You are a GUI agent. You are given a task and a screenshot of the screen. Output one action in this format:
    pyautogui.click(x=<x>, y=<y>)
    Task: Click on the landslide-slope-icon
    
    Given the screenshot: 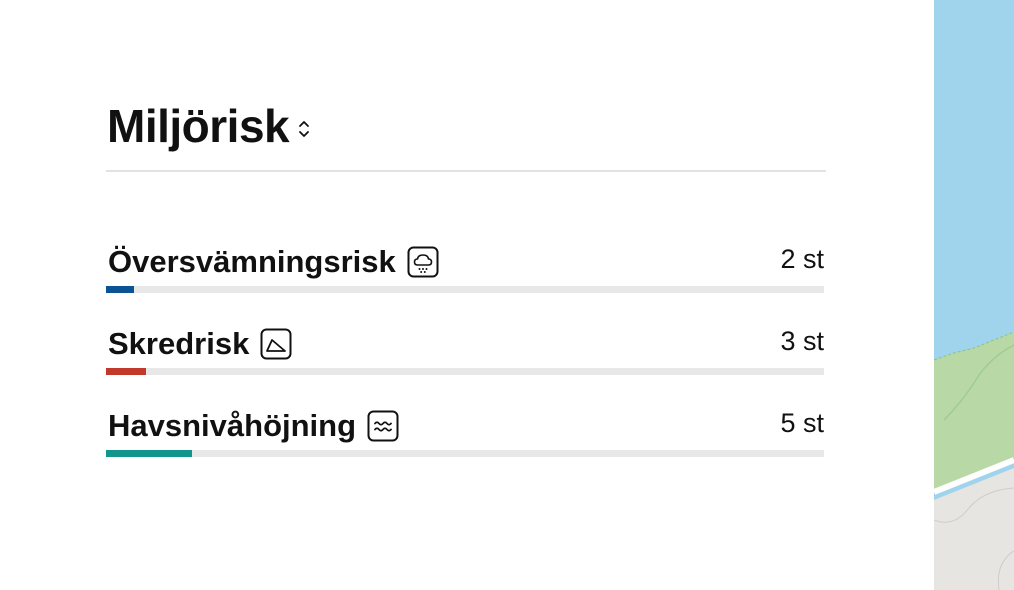 What is the action you would take?
    pyautogui.click(x=276, y=344)
    